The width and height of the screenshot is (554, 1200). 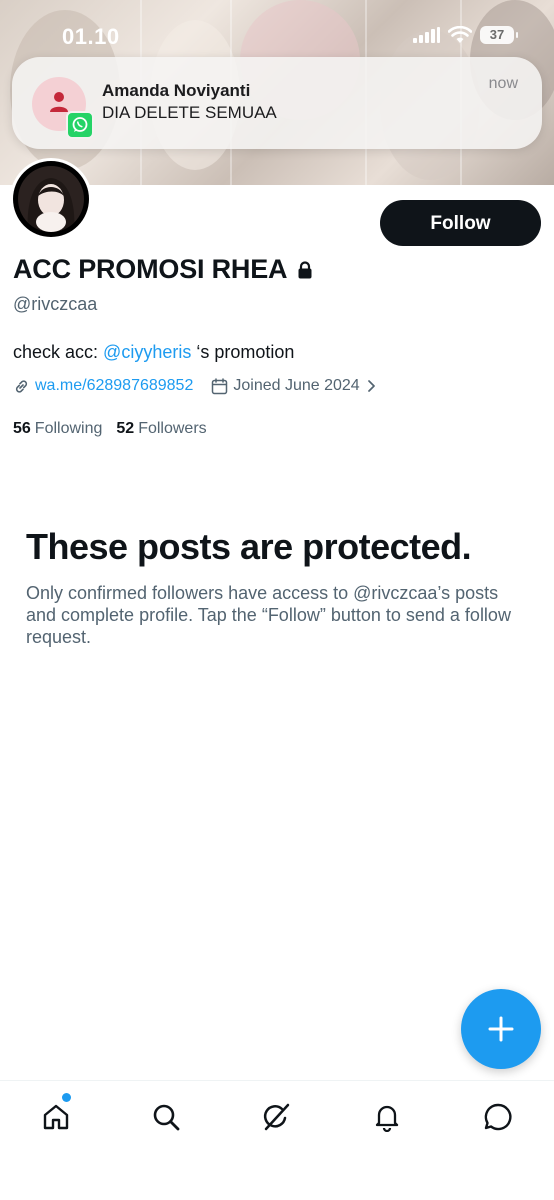 I want to click on notification-time: now, so click(x=503, y=83).